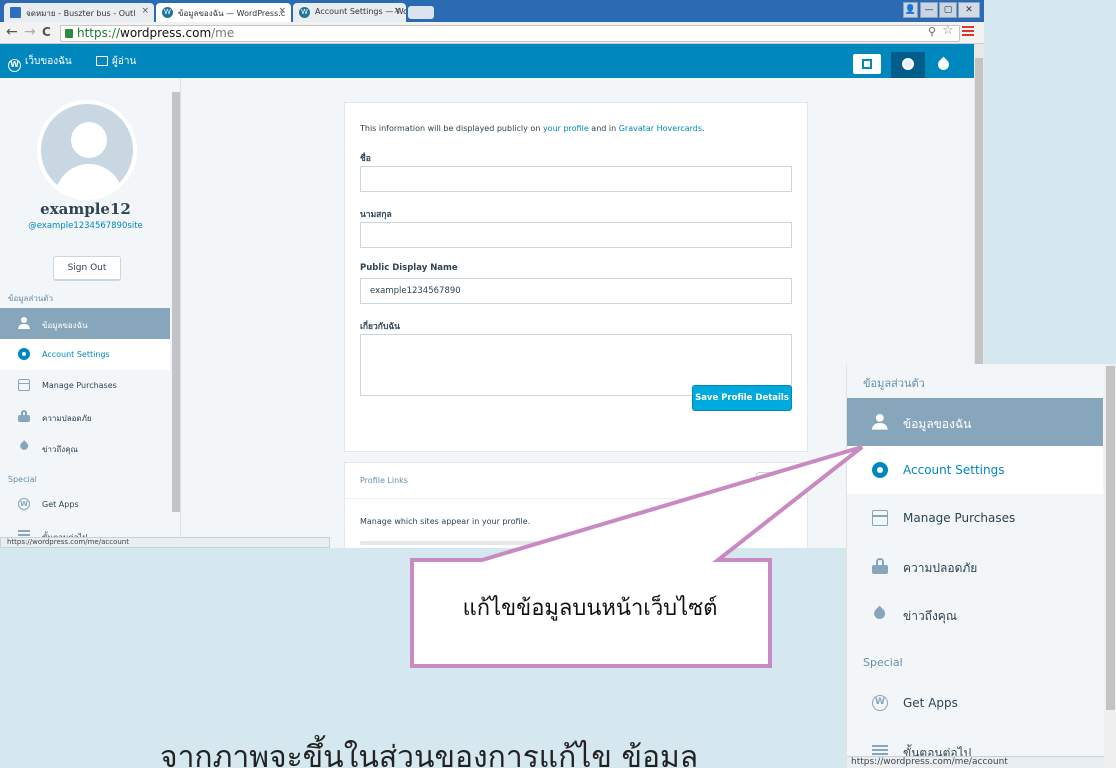  What do you see at coordinates (349, 12) in the screenshot?
I see `tab-account-settings: W Account Settings — WordPre ×` at bounding box center [349, 12].